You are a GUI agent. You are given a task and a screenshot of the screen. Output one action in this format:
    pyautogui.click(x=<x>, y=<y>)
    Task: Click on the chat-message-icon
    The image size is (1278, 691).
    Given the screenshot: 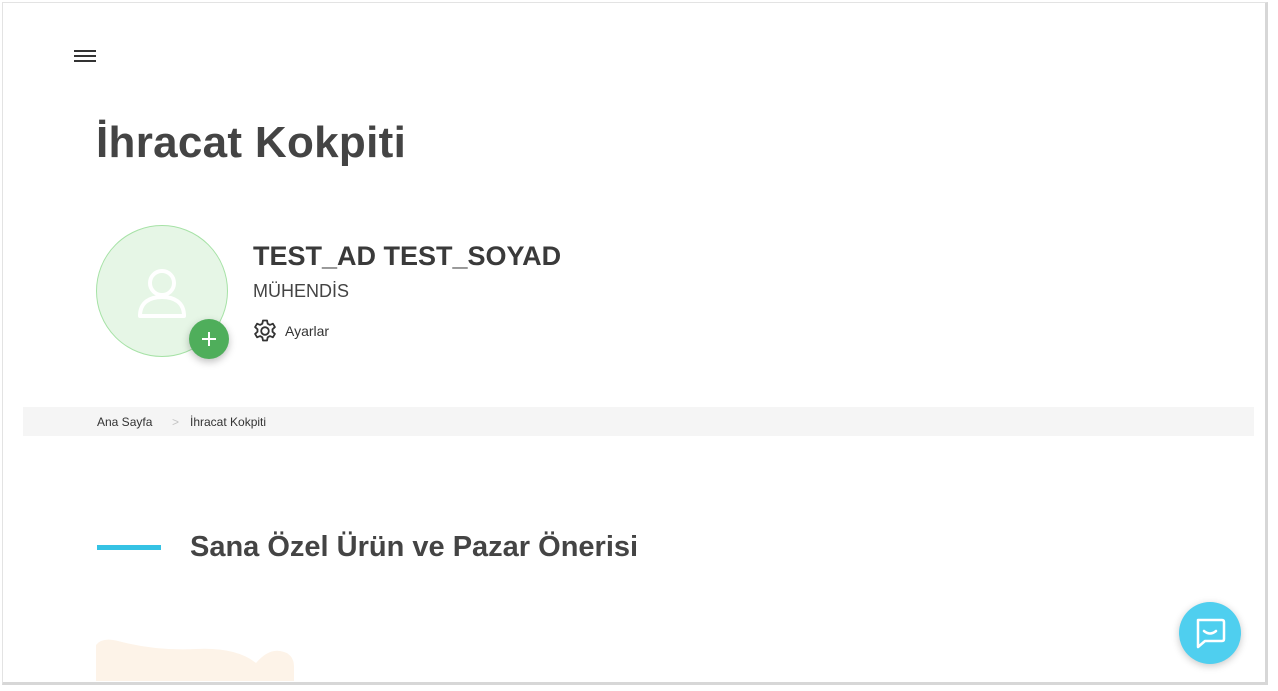 What is the action you would take?
    pyautogui.click(x=1211, y=633)
    